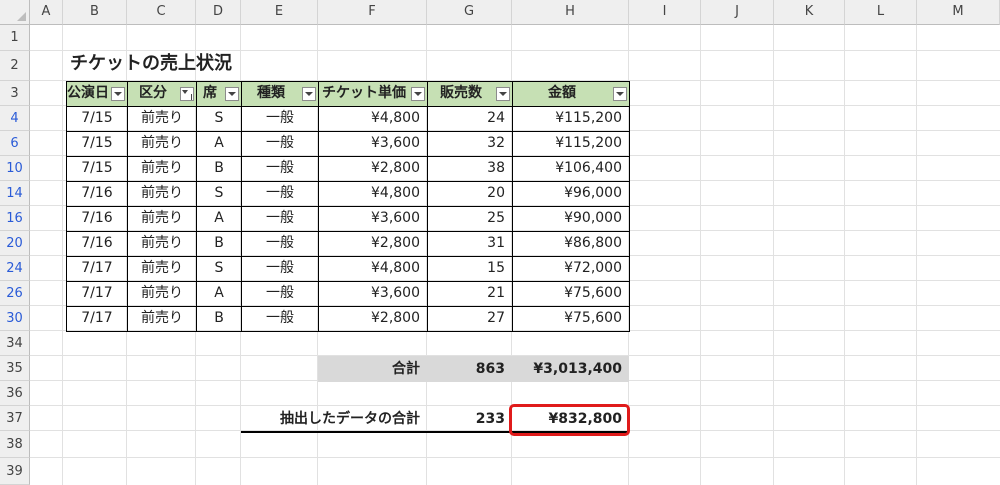  What do you see at coordinates (15, 168) in the screenshot?
I see `row-header-10: 10` at bounding box center [15, 168].